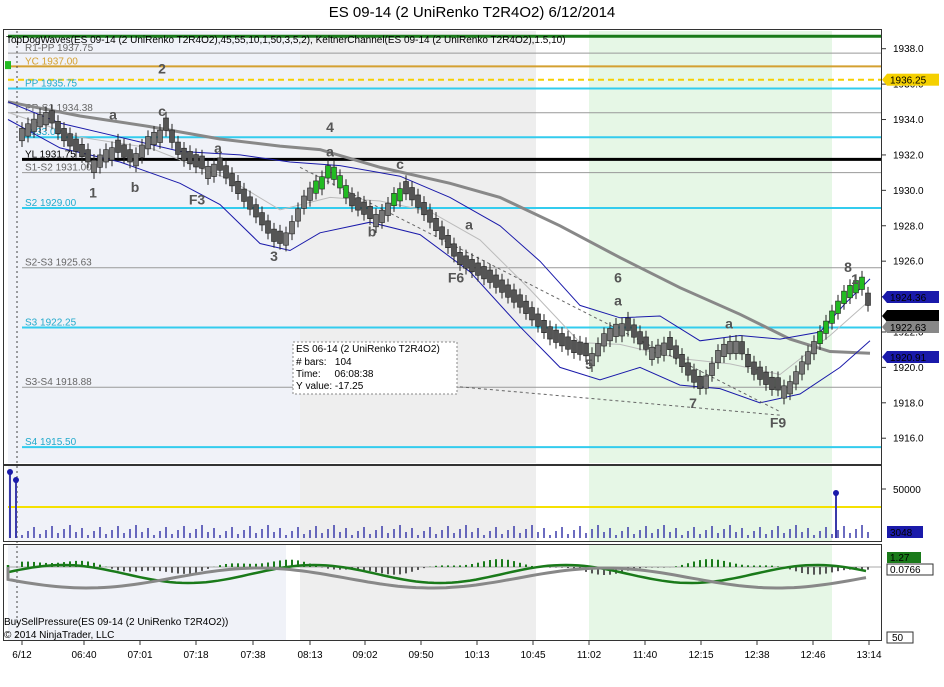 The height and width of the screenshot is (687, 944). Describe the element at coordinates (51, 61) in the screenshot. I see `level-label-1: YC 1937.00` at that location.